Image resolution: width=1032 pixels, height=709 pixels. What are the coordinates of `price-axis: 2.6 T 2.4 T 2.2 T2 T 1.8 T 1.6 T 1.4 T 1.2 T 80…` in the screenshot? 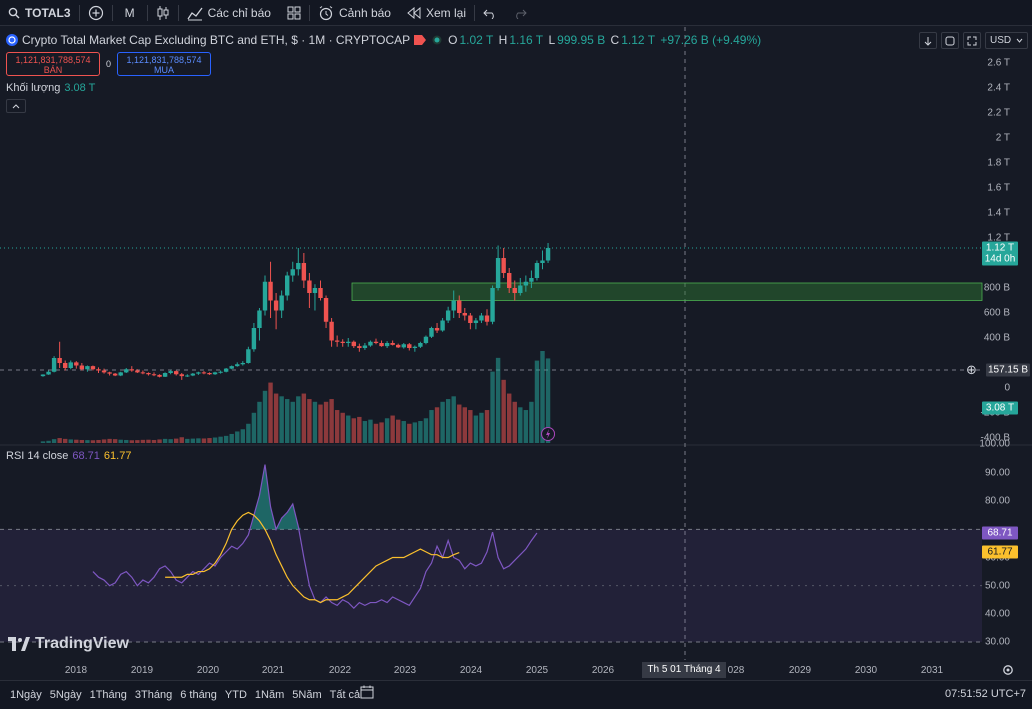 It's located at (999, 355).